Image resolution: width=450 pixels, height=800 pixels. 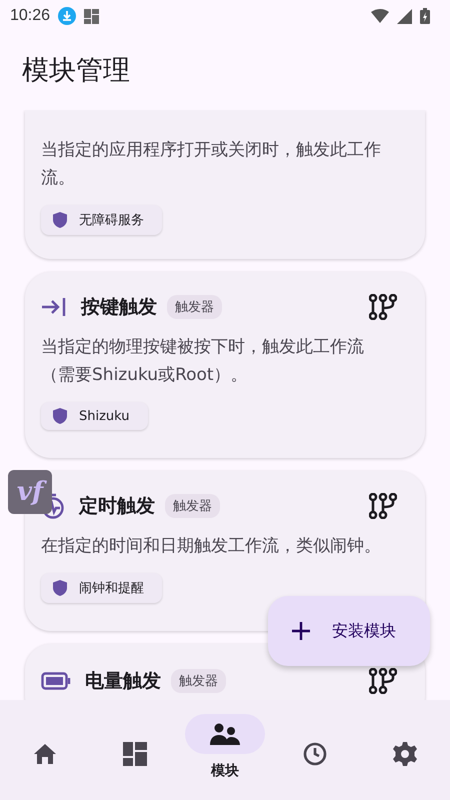 I want to click on download-icon, so click(x=67, y=16).